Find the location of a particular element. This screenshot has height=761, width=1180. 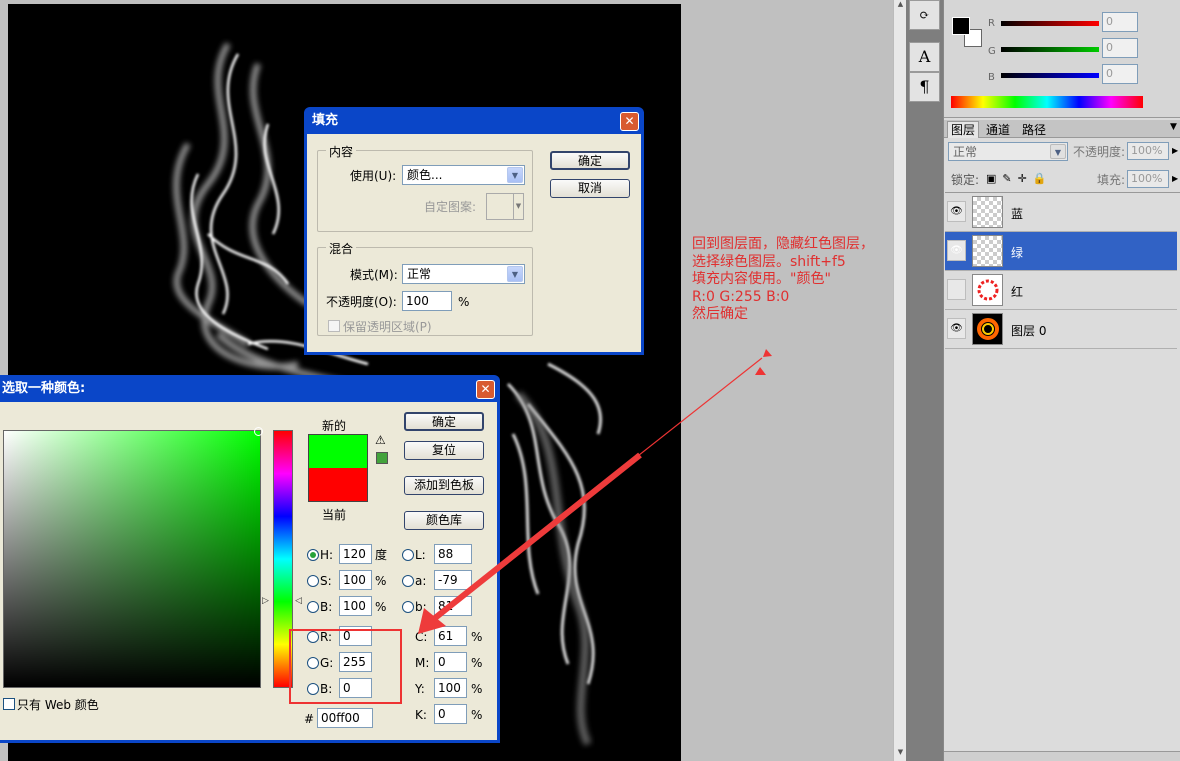

annotation-line-5: 然后确定 is located at coordinates (720, 314).